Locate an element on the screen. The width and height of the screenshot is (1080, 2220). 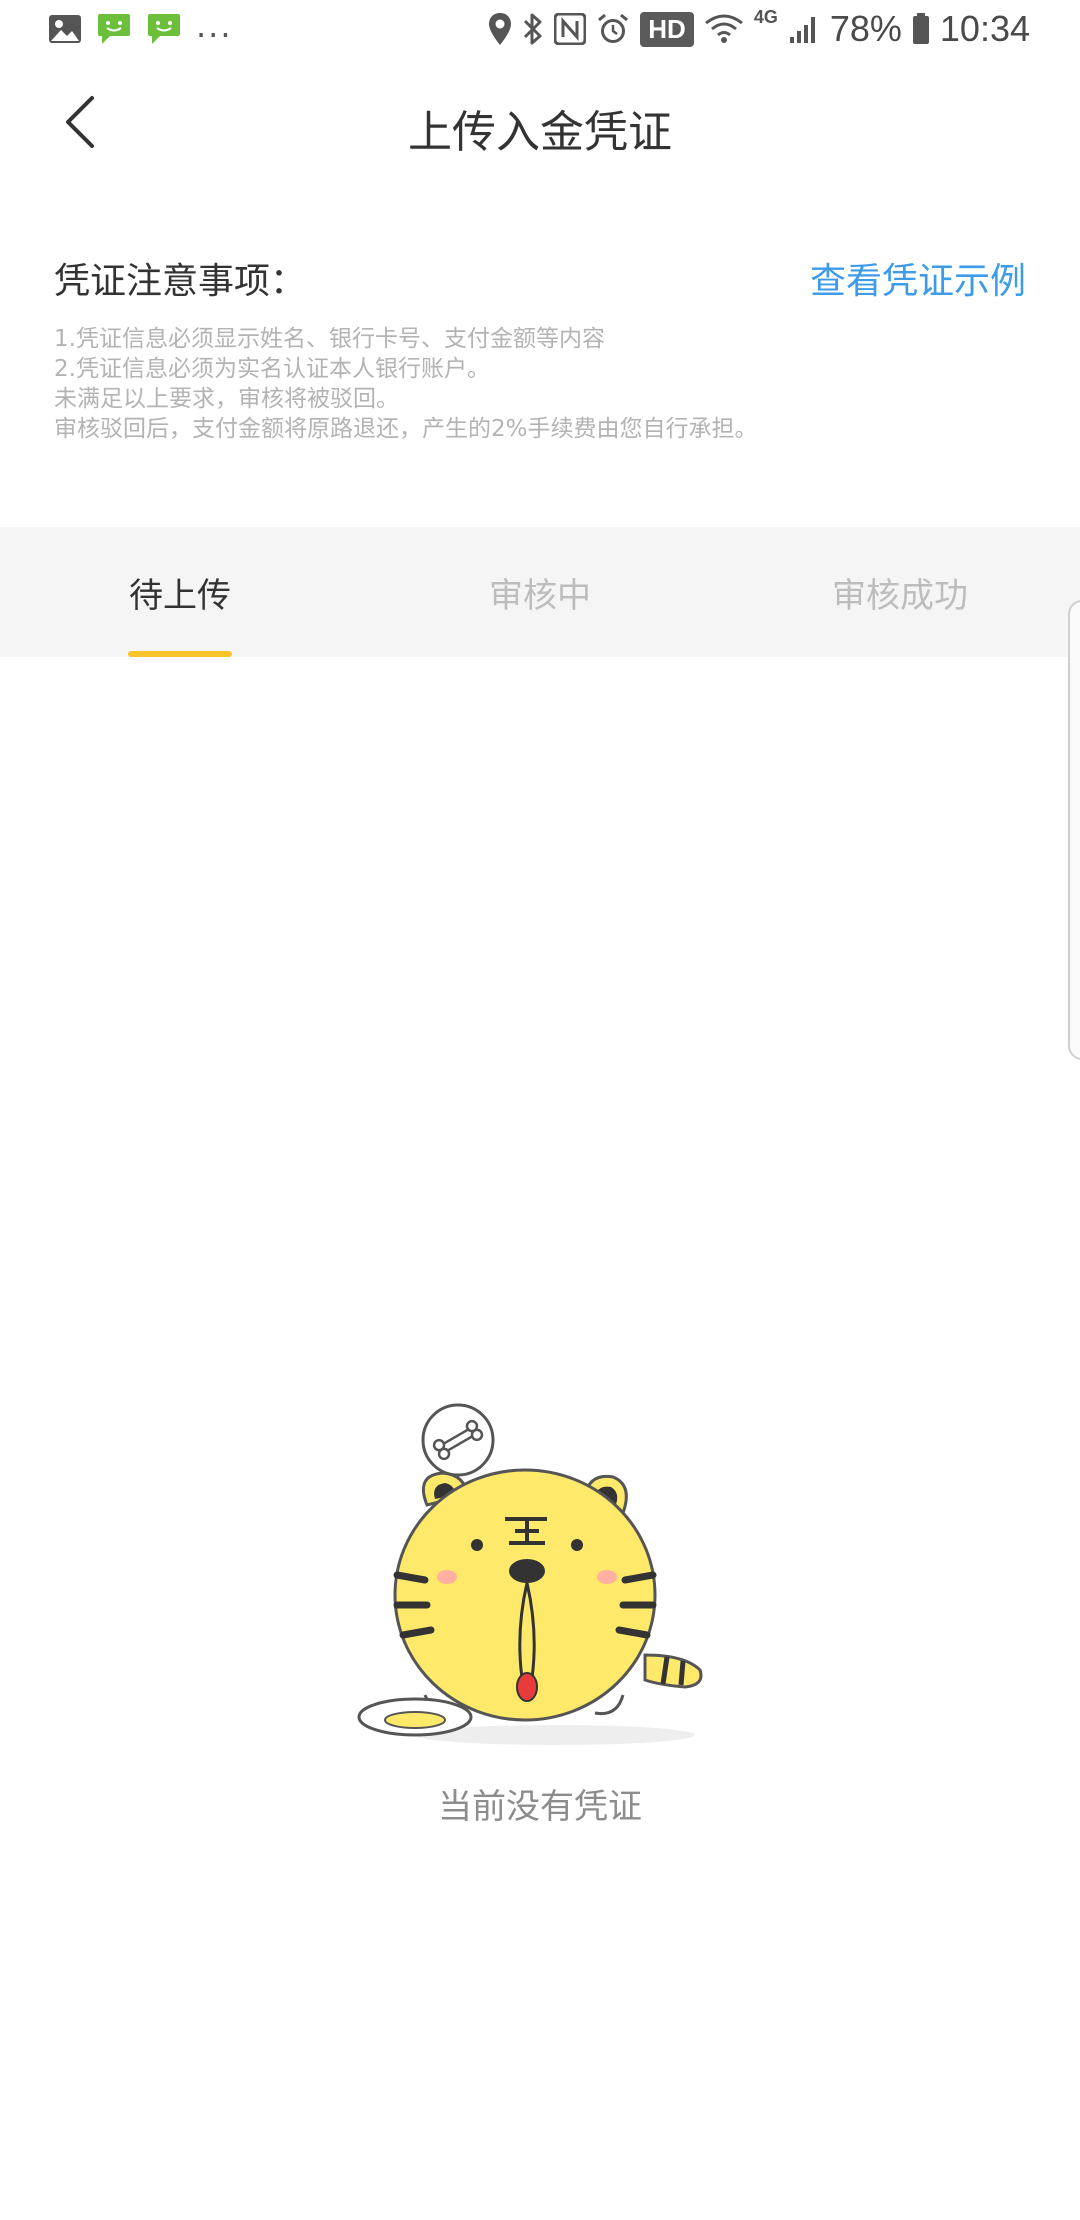
nfc-icon is located at coordinates (570, 29).